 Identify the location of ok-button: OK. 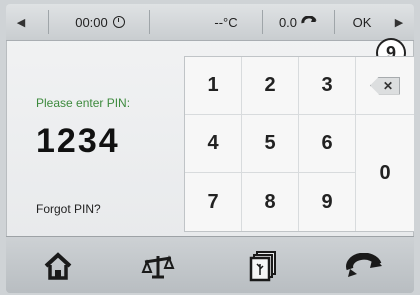
(362, 22).